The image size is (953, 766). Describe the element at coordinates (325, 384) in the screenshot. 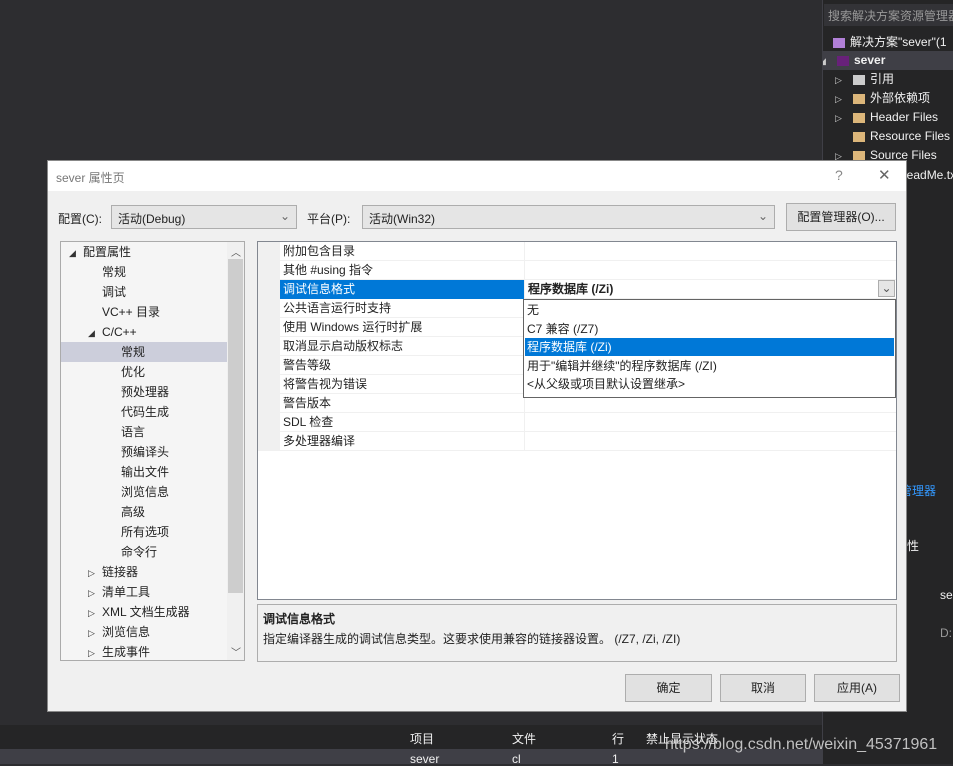

I see `property-name: 将警告视为错误` at that location.